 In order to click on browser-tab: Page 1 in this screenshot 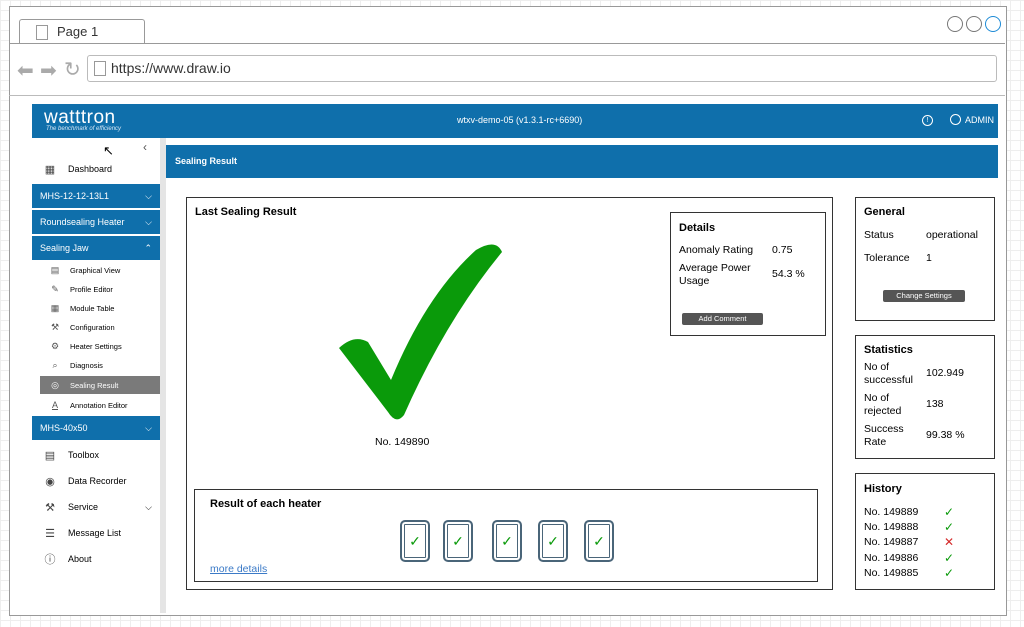, I will do `click(82, 31)`.